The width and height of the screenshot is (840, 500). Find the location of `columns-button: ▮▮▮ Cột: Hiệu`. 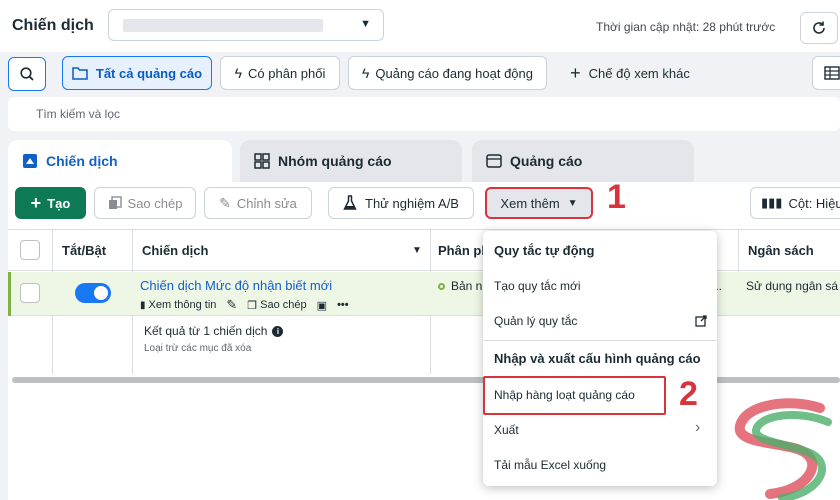

columns-button: ▮▮▮ Cột: Hiệu is located at coordinates (795, 203).